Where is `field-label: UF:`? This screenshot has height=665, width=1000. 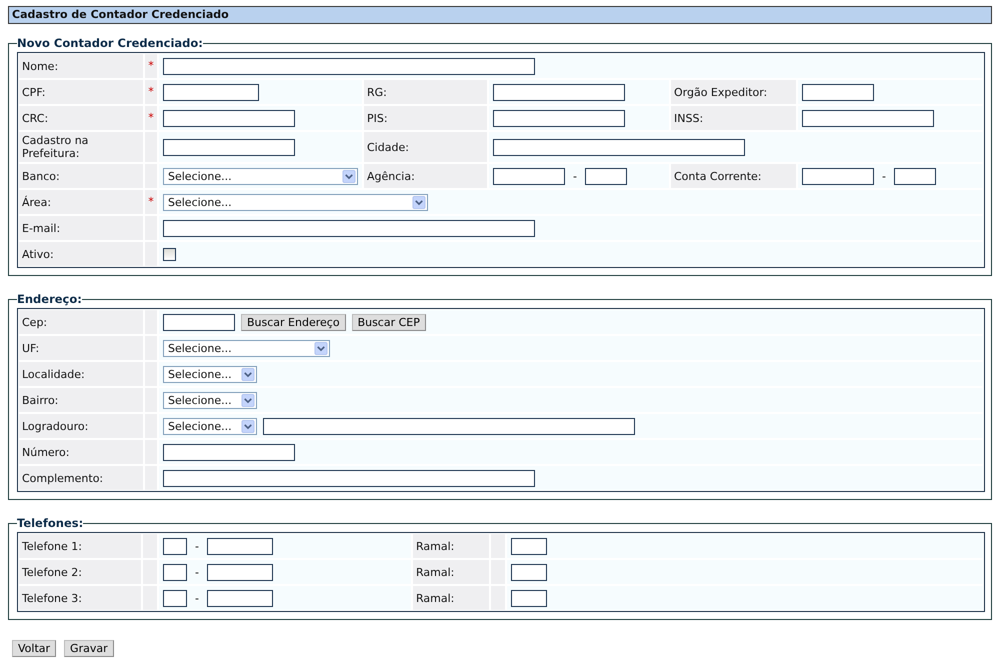 field-label: UF: is located at coordinates (81, 348).